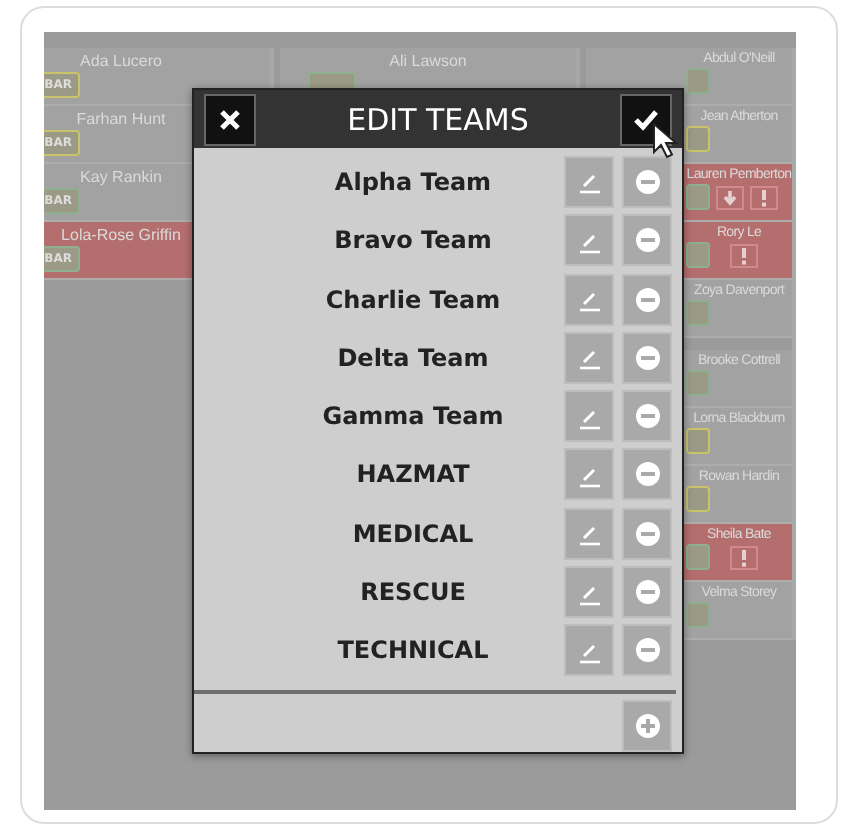 The width and height of the screenshot is (854, 834). I want to click on close-icon, so click(230, 119).